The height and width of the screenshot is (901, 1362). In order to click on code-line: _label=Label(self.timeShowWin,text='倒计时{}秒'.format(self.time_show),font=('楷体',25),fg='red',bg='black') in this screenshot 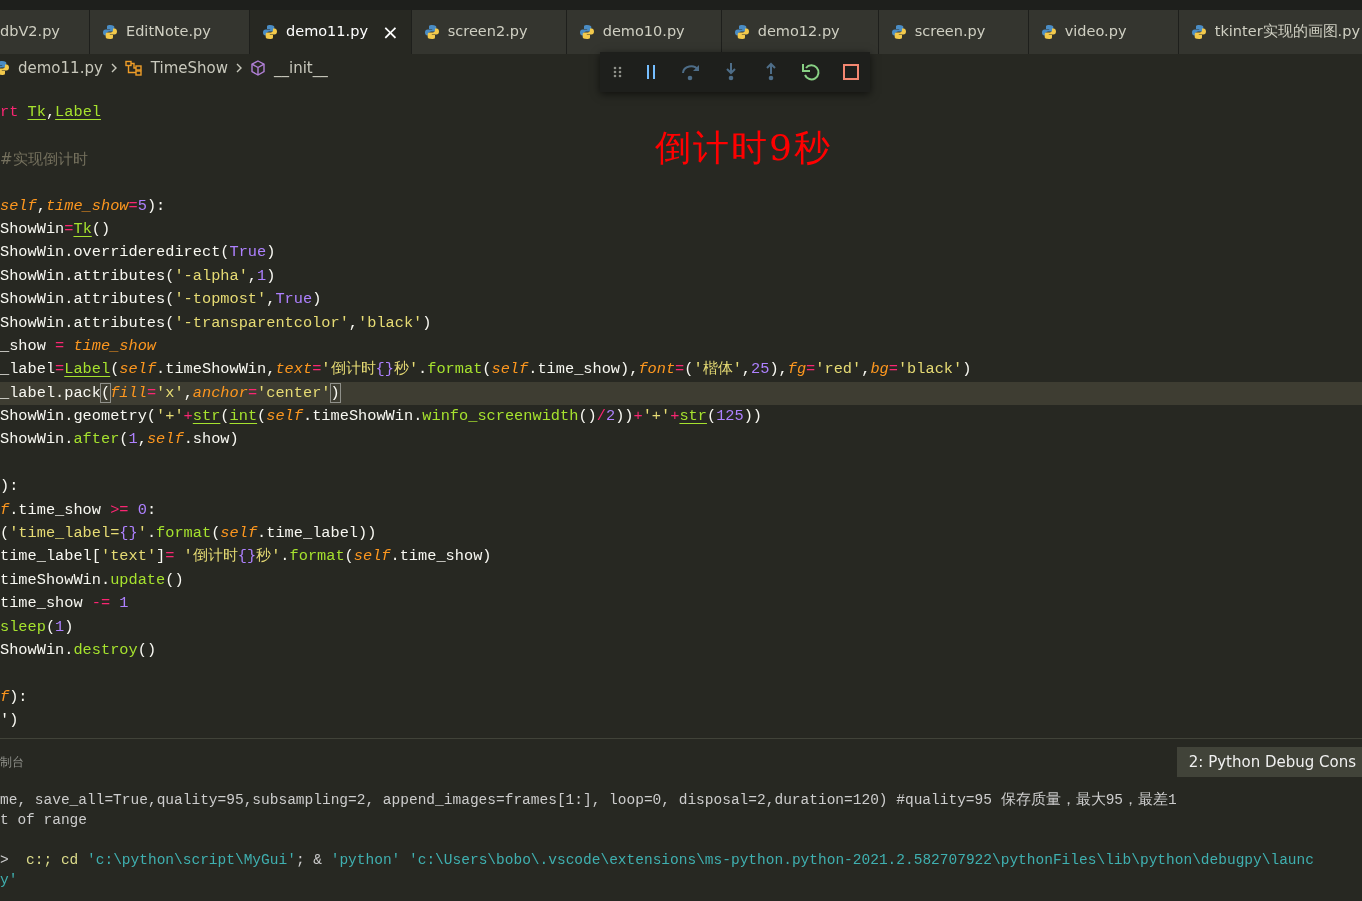, I will do `click(486, 370)`.